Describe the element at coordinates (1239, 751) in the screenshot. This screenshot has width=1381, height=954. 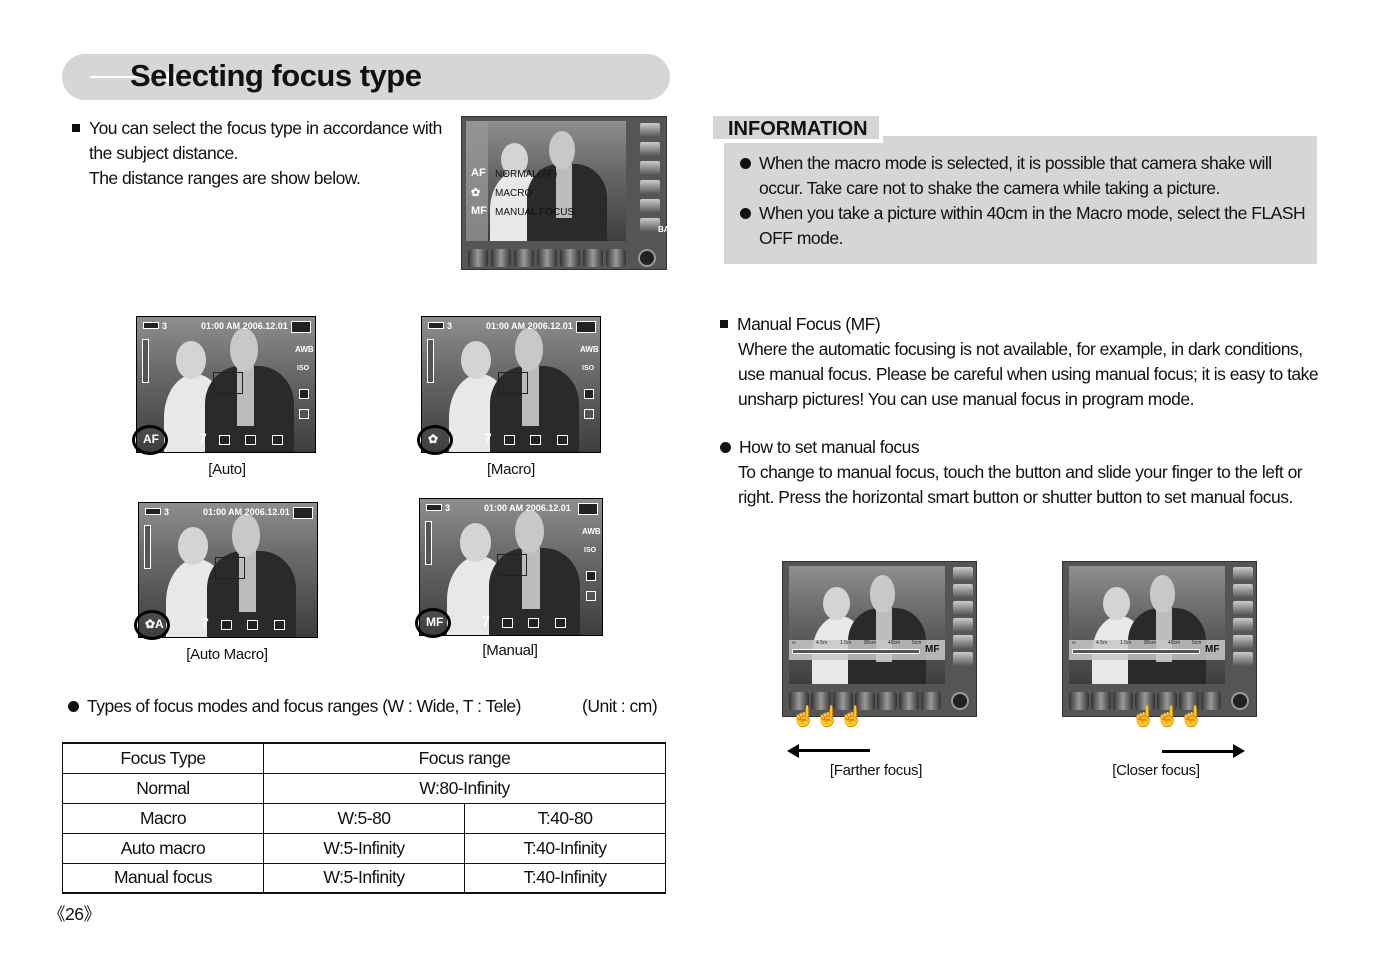
I see `arrow-right-icon` at that location.